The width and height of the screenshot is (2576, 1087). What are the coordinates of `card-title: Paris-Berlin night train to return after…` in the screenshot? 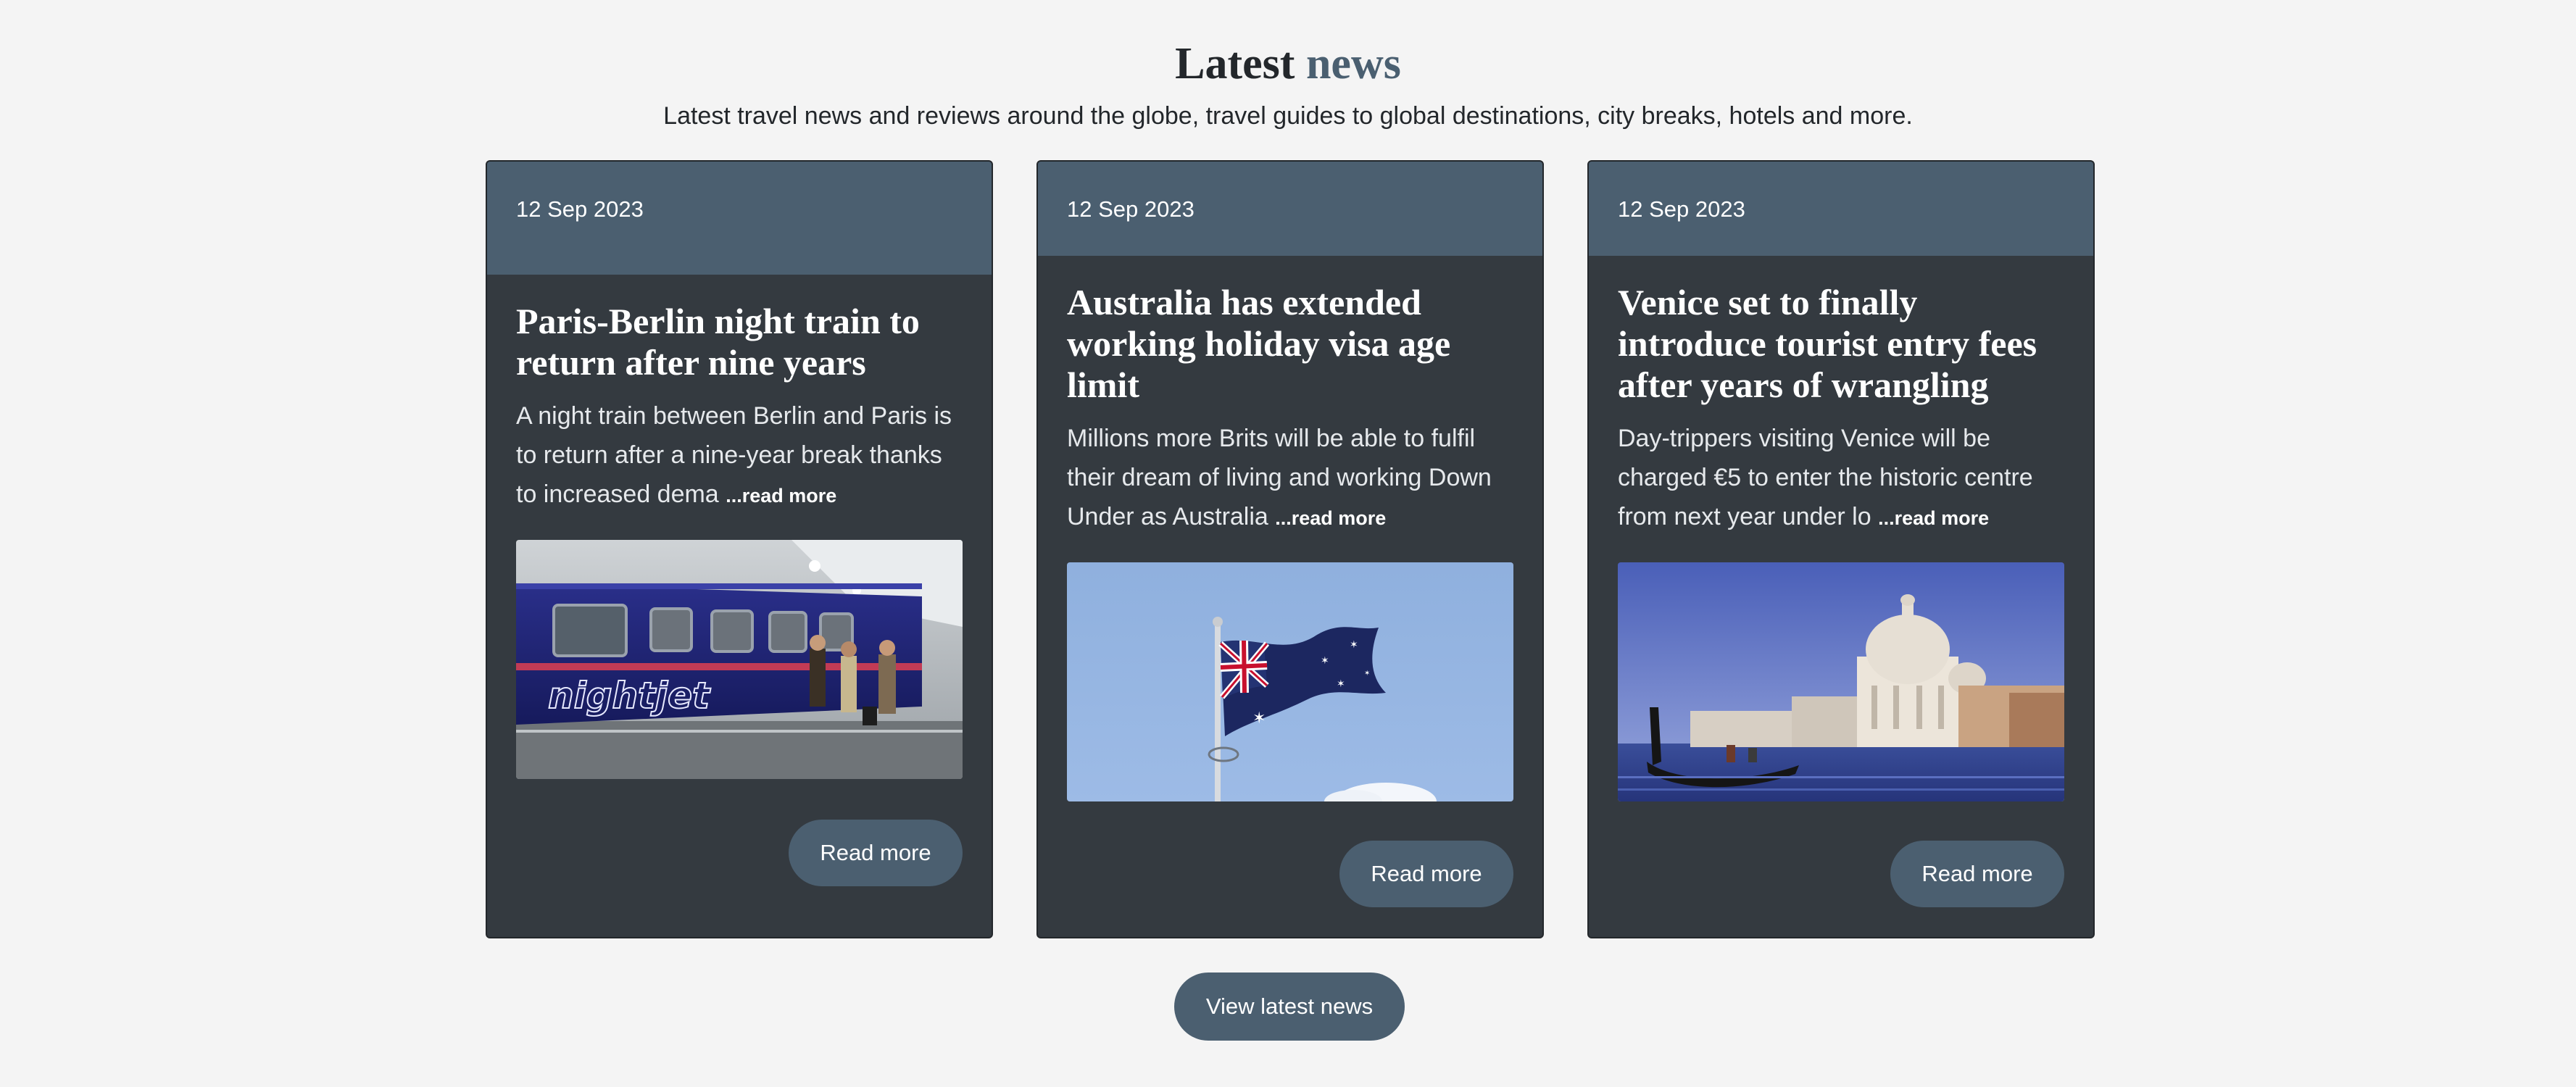 It's located at (718, 342).